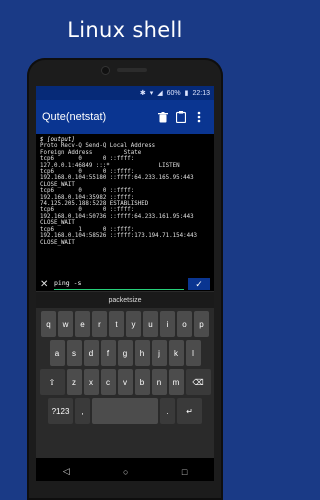 Image resolution: width=320 pixels, height=500 pixels. What do you see at coordinates (91, 382) in the screenshot?
I see `key-x: x` at bounding box center [91, 382].